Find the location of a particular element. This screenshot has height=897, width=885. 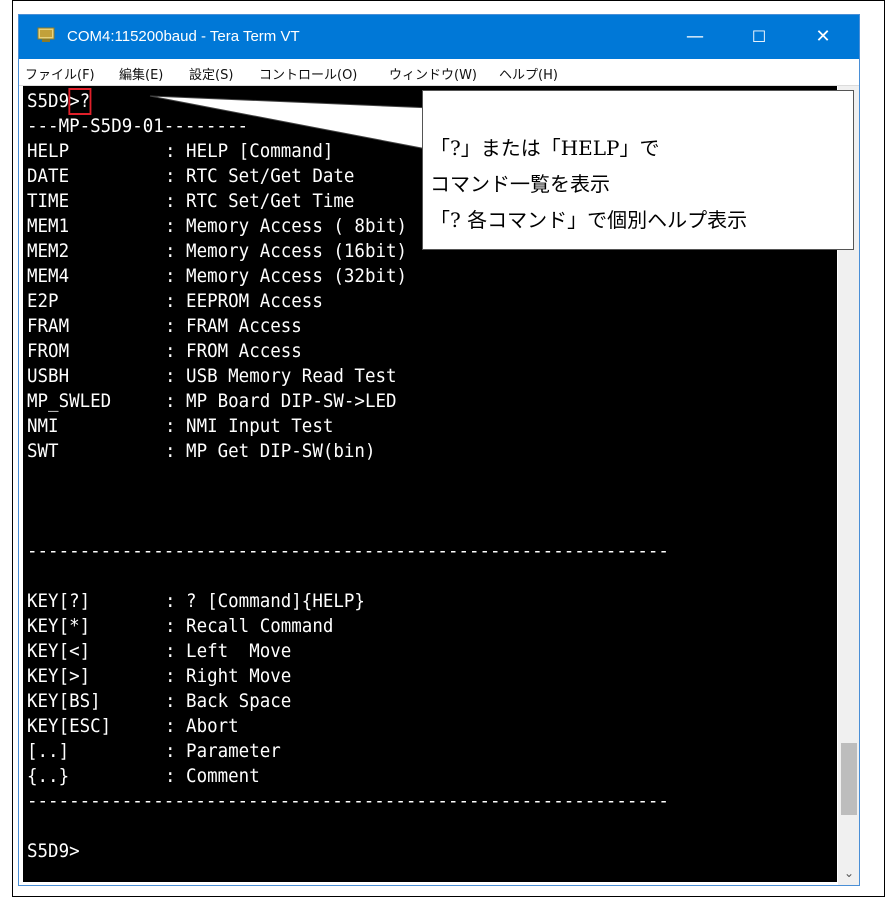

command-name: MEM2 is located at coordinates (48, 251).